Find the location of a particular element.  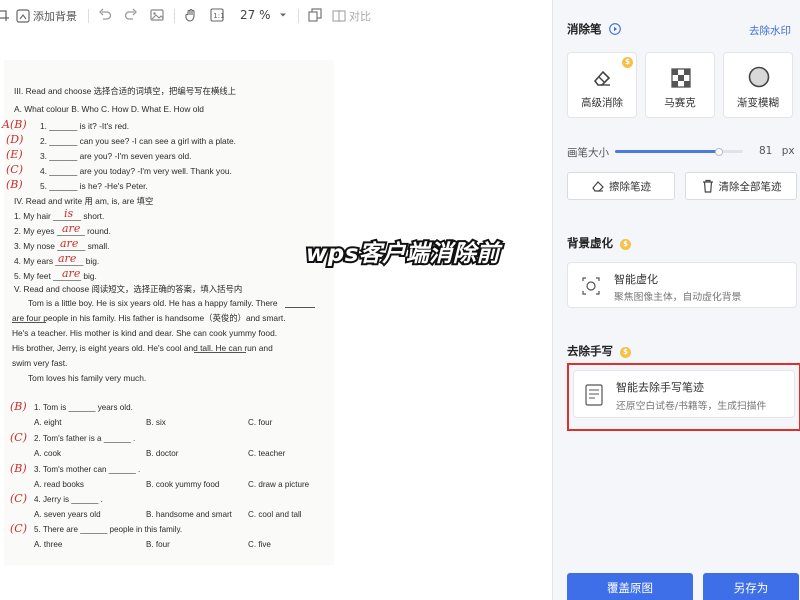

worksheet-line: III. Read and choose 选择合适的词填空，把编号写在横线上 is located at coordinates (125, 91).